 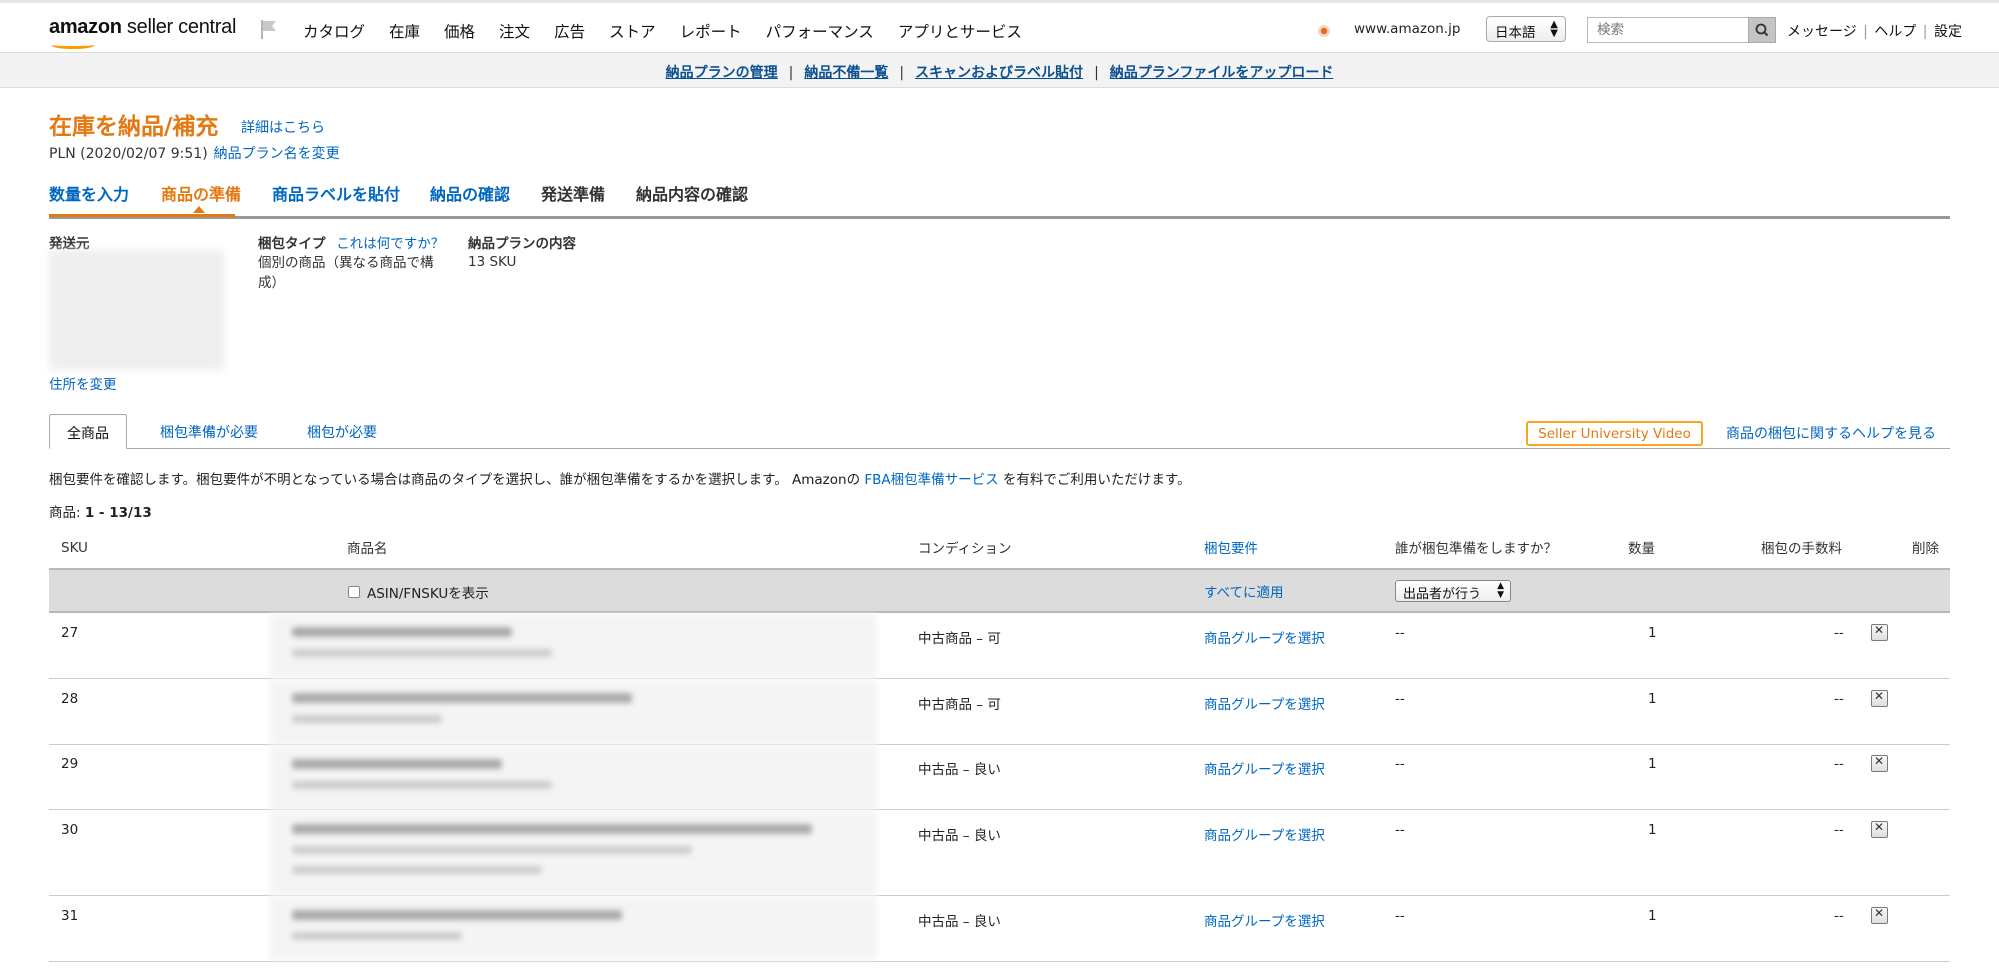 I want to click on plan-contents-value: 13 SKU, so click(x=492, y=262).